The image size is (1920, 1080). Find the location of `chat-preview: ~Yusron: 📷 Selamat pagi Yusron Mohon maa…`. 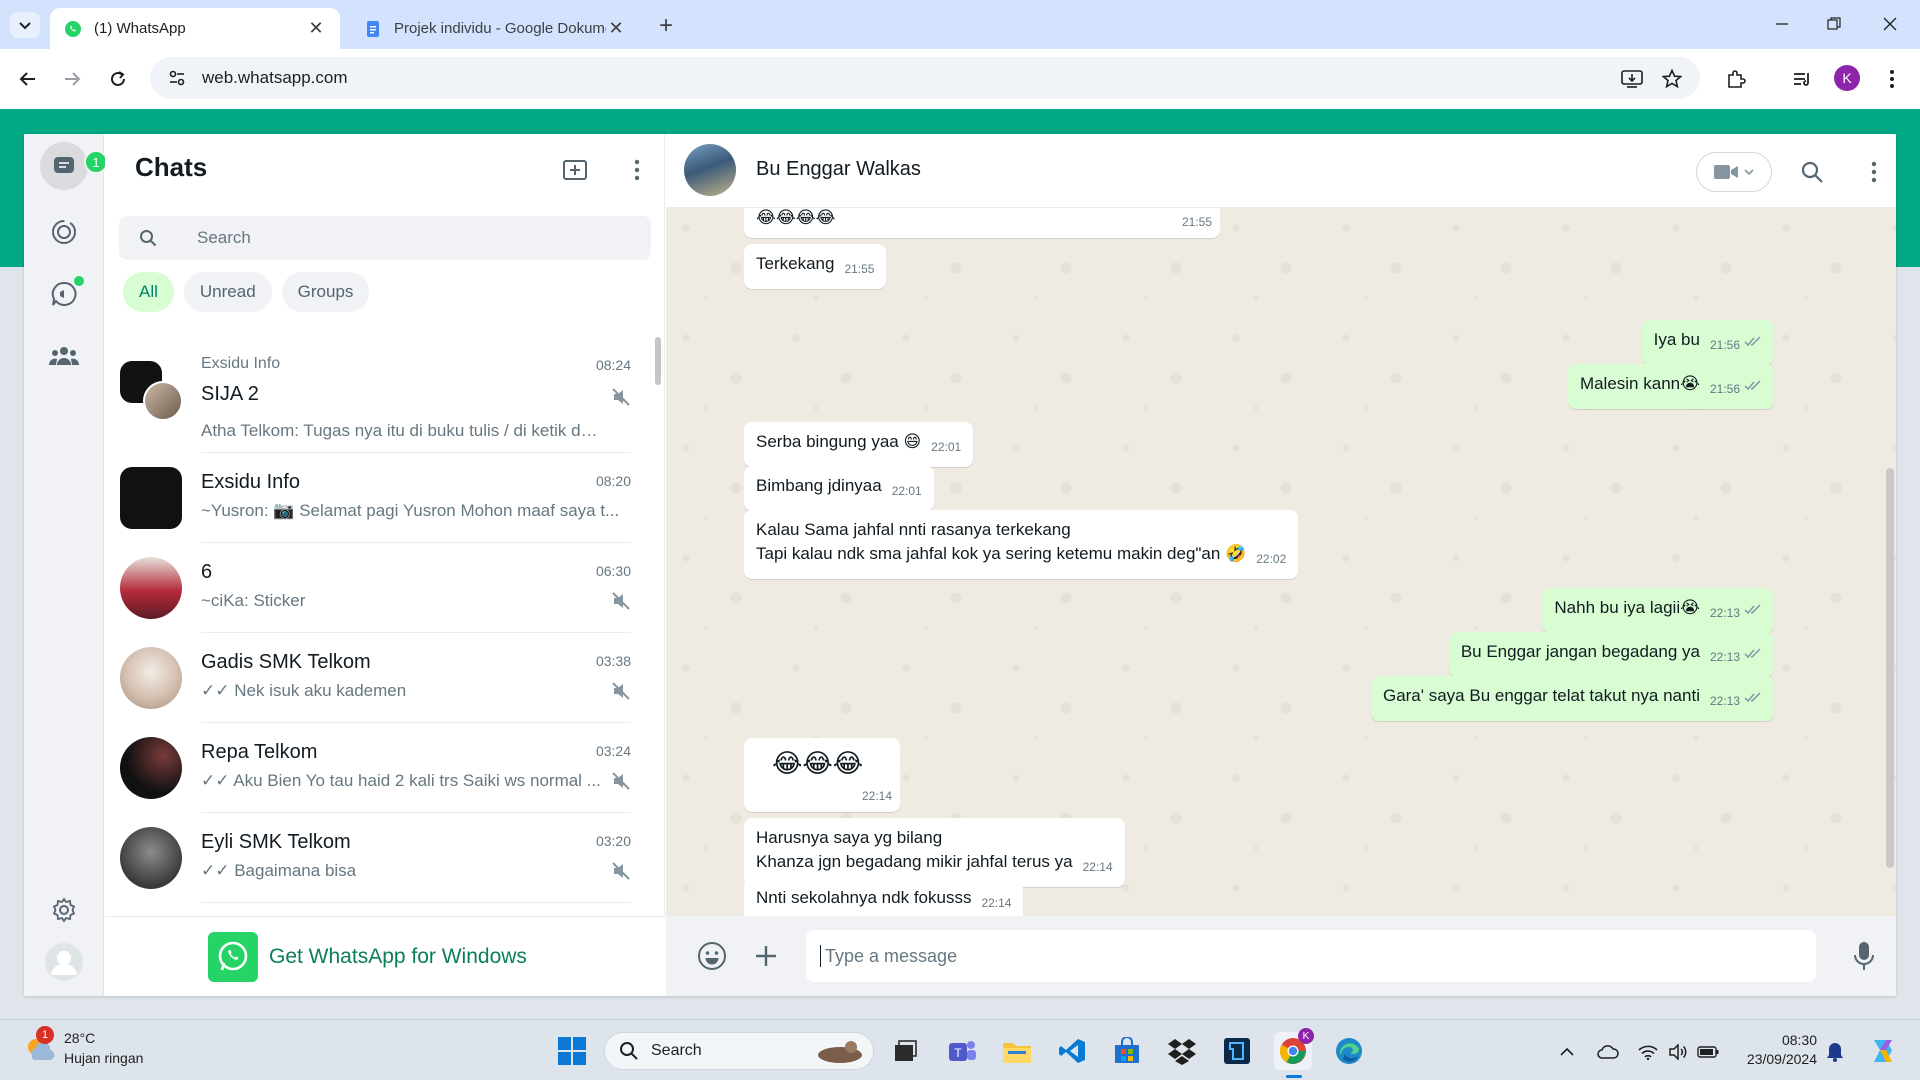

chat-preview: ~Yusron: 📷 Selamat pagi Yusron Mohon maa… is located at coordinates (410, 510).